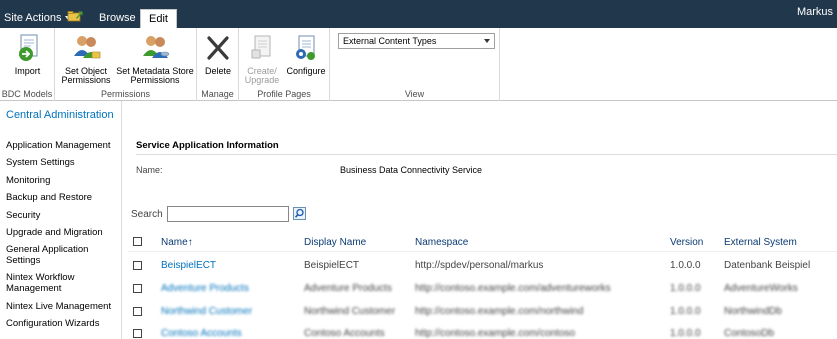 The width and height of the screenshot is (837, 339). What do you see at coordinates (155, 75) in the screenshot?
I see `set-metadata-store-permissions-label: Set Metadata Store Permissions` at bounding box center [155, 75].